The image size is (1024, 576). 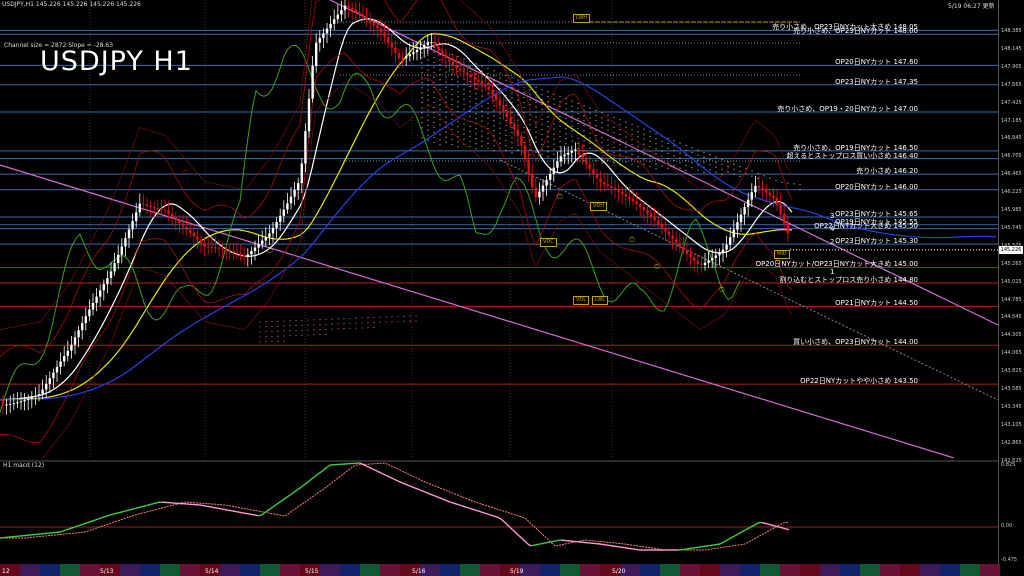 I want to click on price-tick: 146.465, so click(x=1011, y=174).